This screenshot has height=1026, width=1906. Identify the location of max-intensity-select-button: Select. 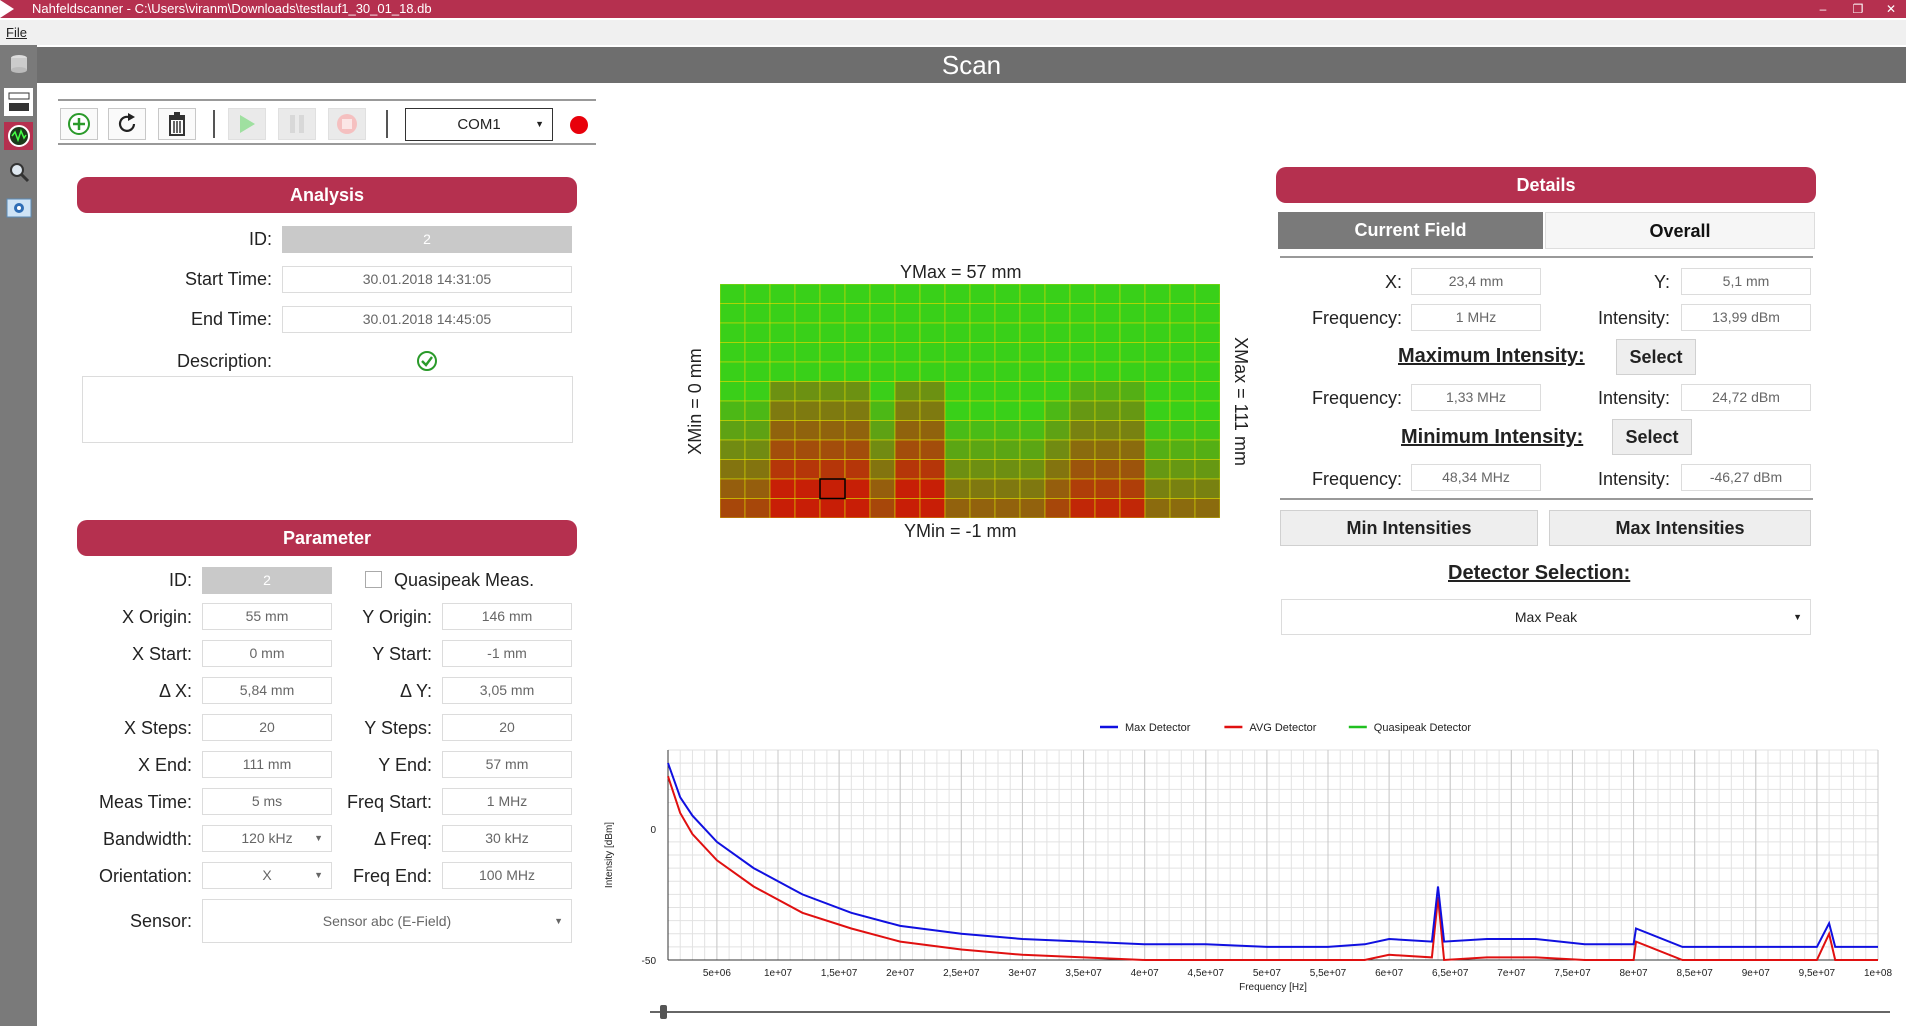
(1656, 357).